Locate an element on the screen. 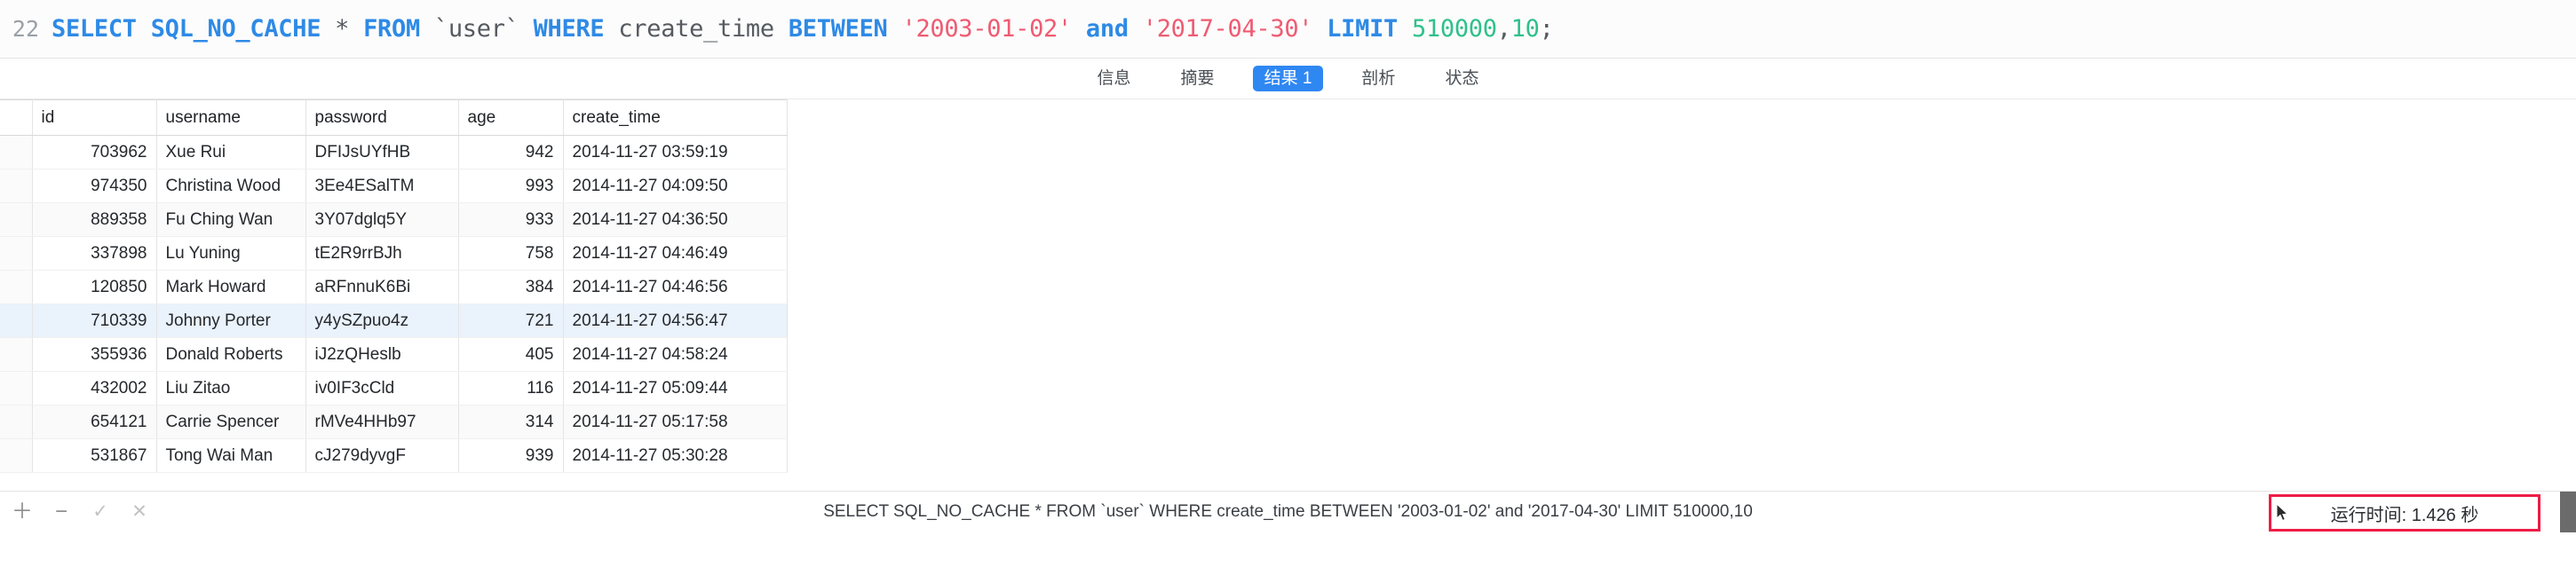  cell-username: Johnny Porter is located at coordinates (231, 320).